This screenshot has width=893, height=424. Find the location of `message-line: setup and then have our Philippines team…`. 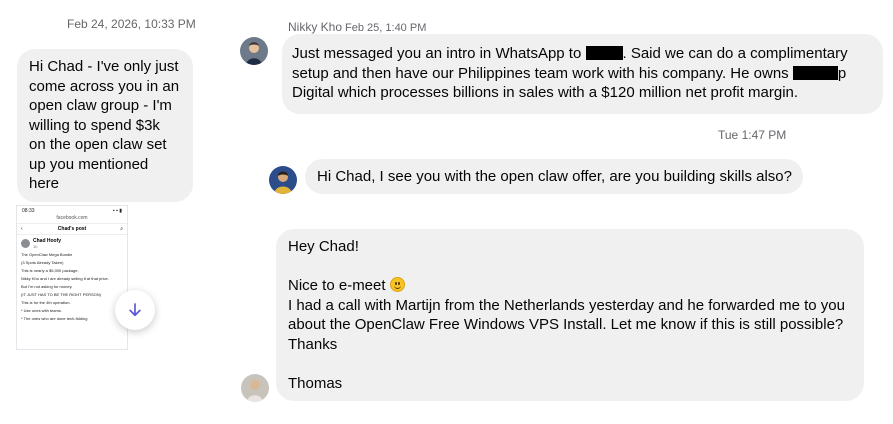

message-line: setup and then have our Philippines team… is located at coordinates (582, 74).